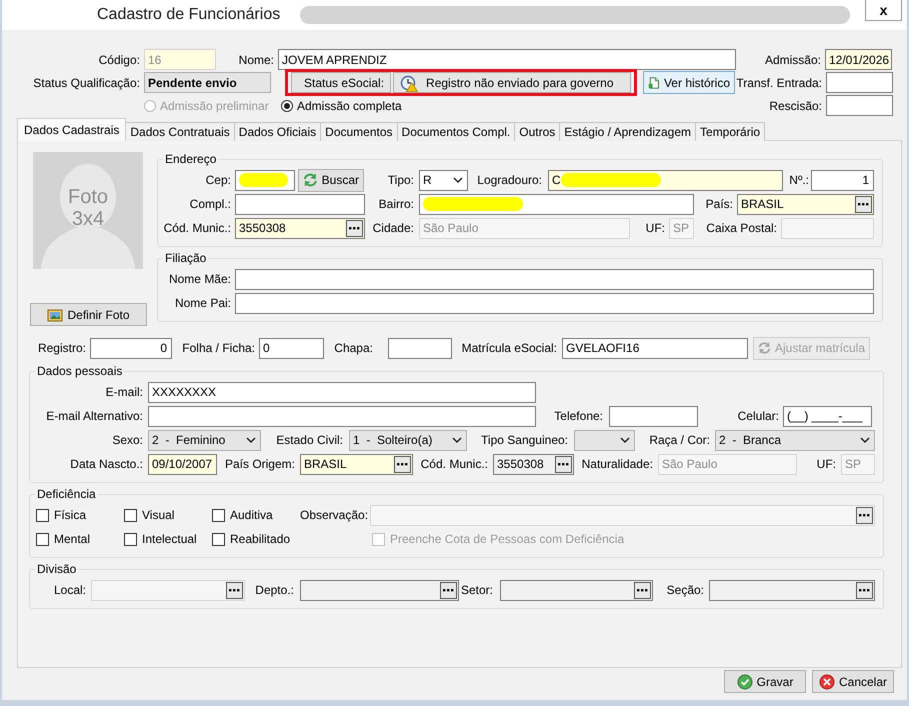 This screenshot has width=909, height=706. What do you see at coordinates (204, 440) in the screenshot?
I see `dropdown: 2 - Feminino` at bounding box center [204, 440].